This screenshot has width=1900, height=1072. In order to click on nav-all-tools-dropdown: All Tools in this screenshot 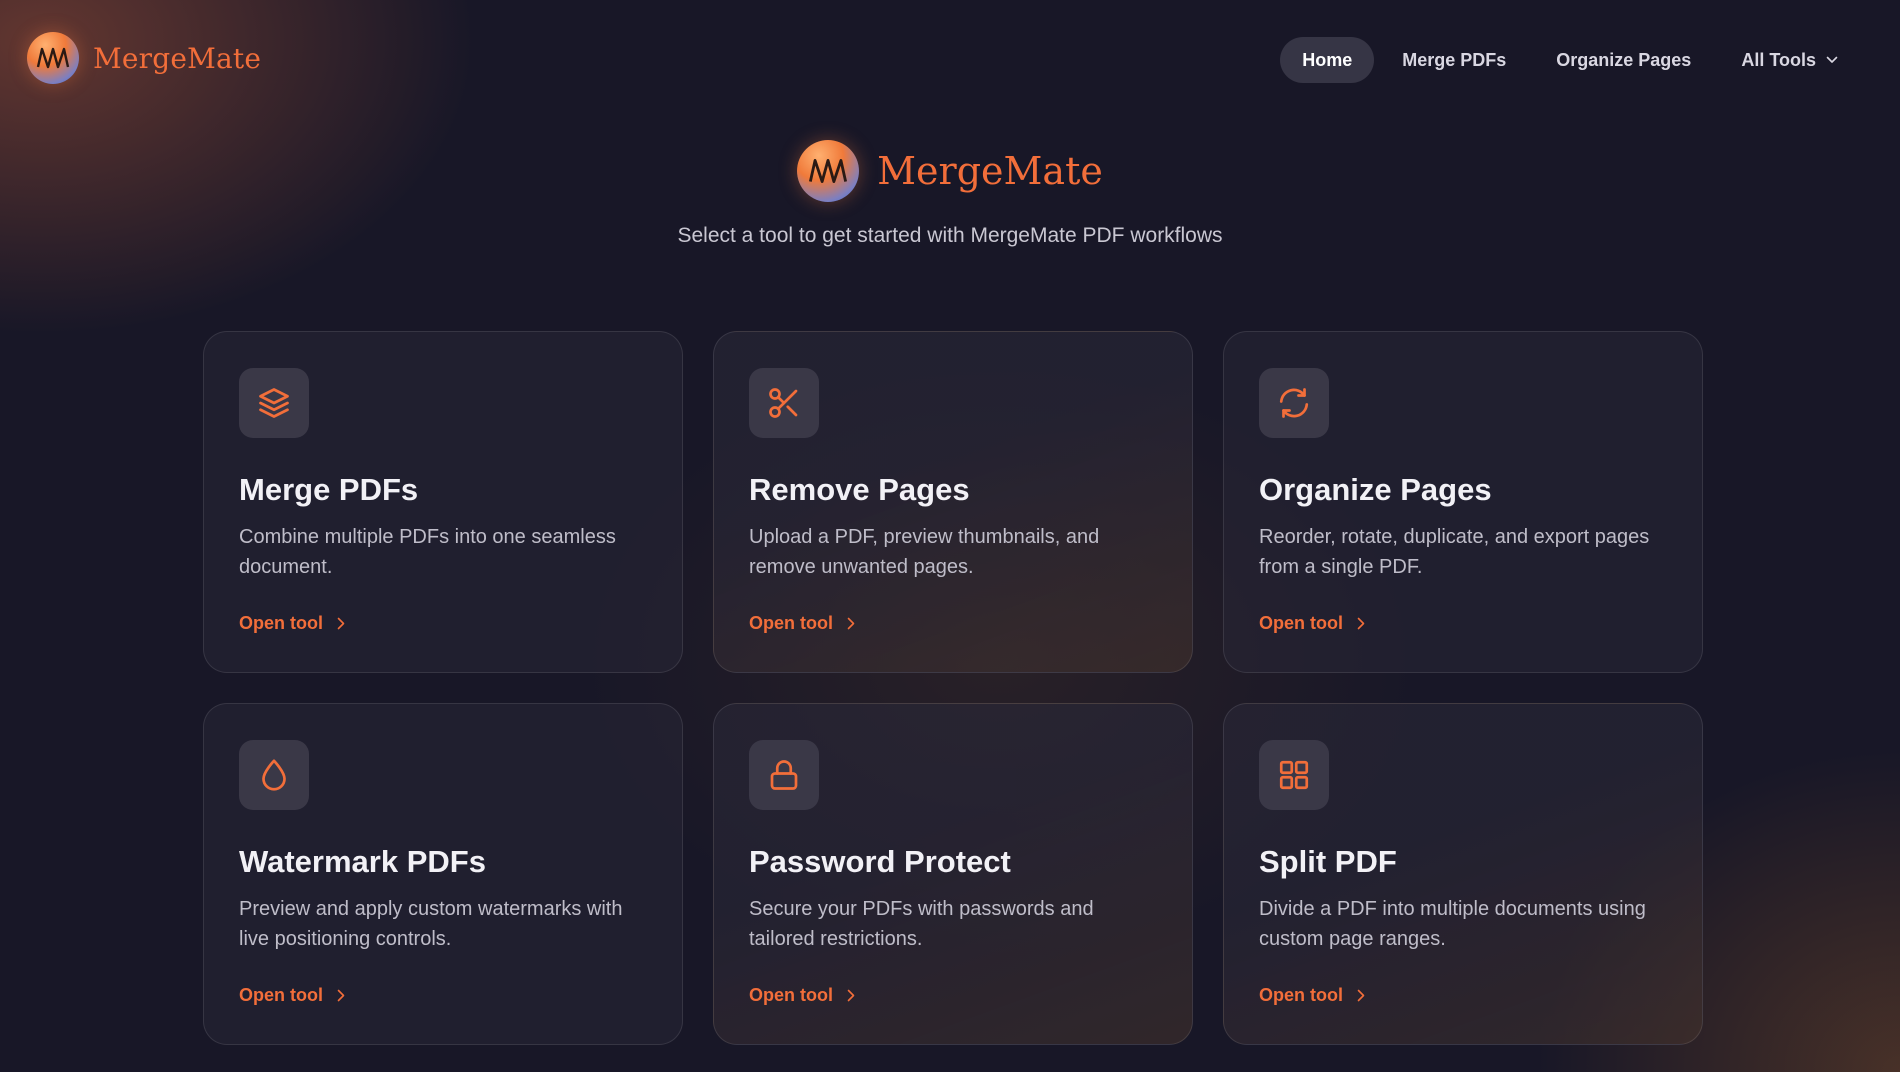, I will do `click(1789, 60)`.